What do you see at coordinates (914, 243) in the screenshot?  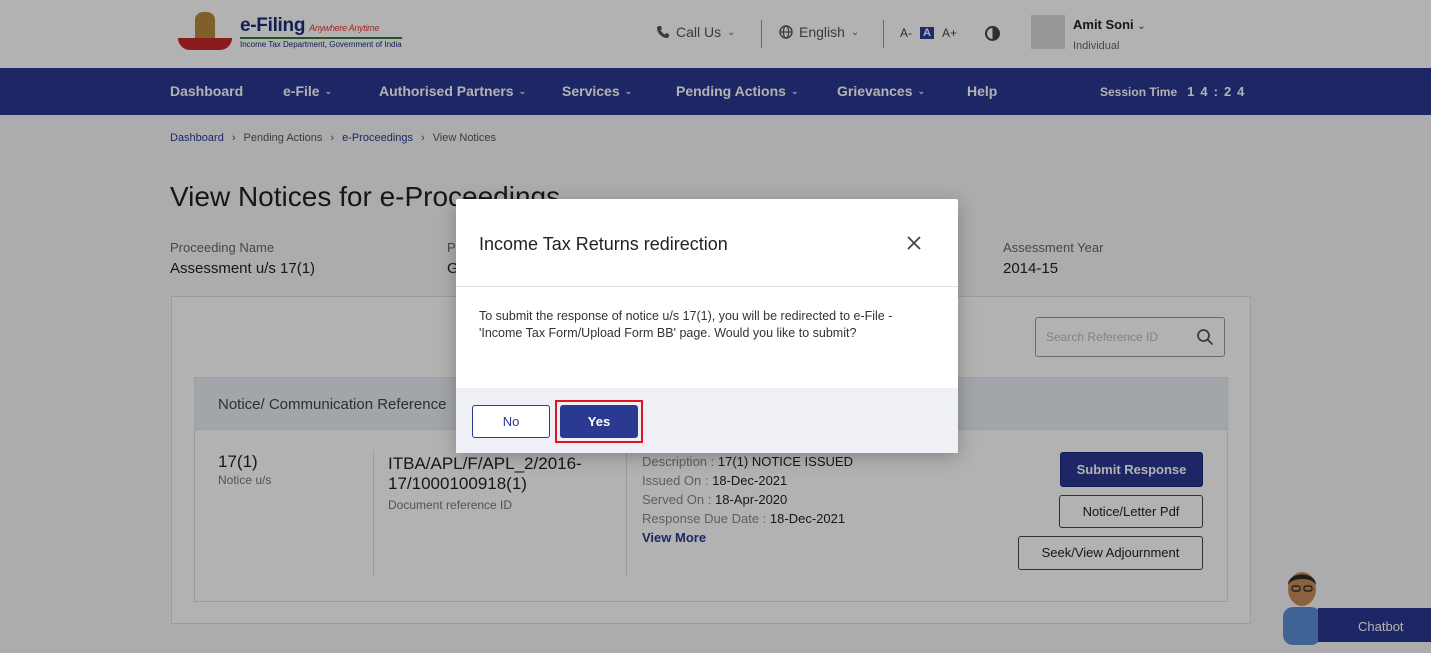 I see `close-icon` at bounding box center [914, 243].